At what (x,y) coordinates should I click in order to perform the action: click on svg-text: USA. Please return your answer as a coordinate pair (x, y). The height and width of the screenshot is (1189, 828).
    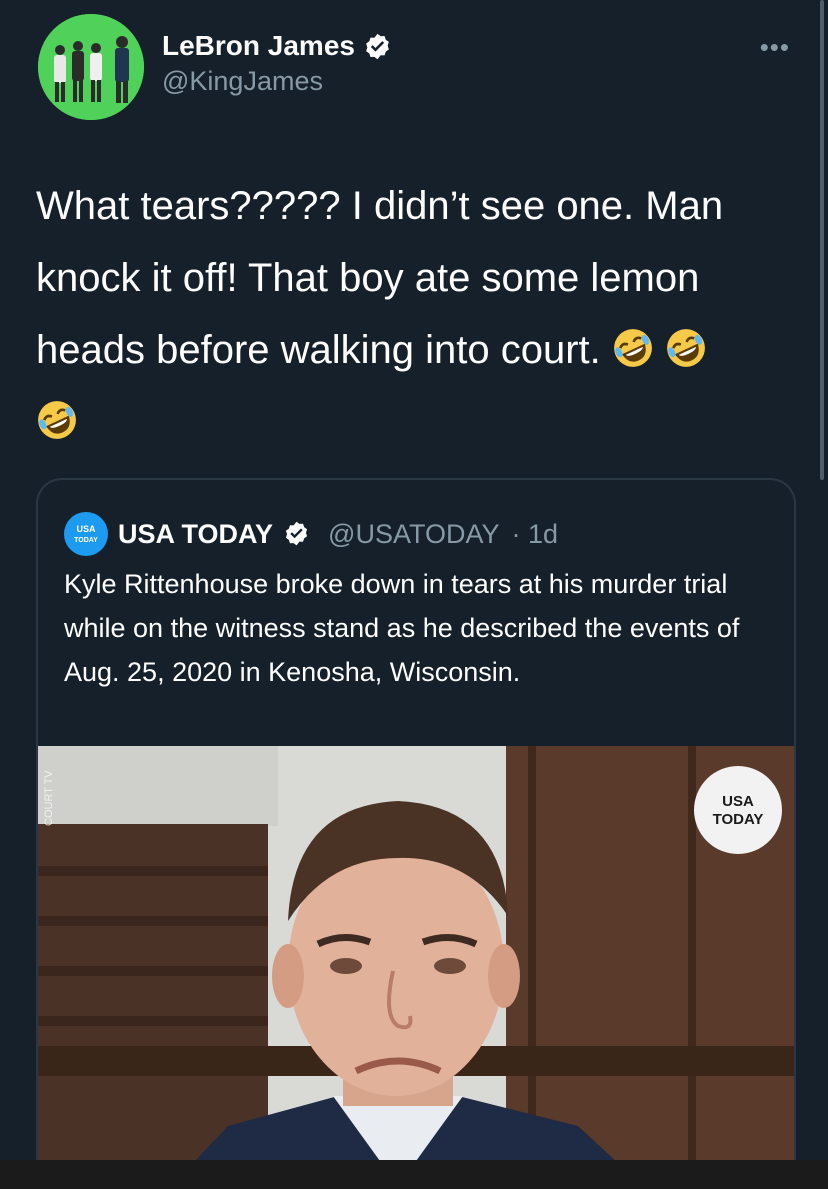
    Looking at the image, I should click on (86, 529).